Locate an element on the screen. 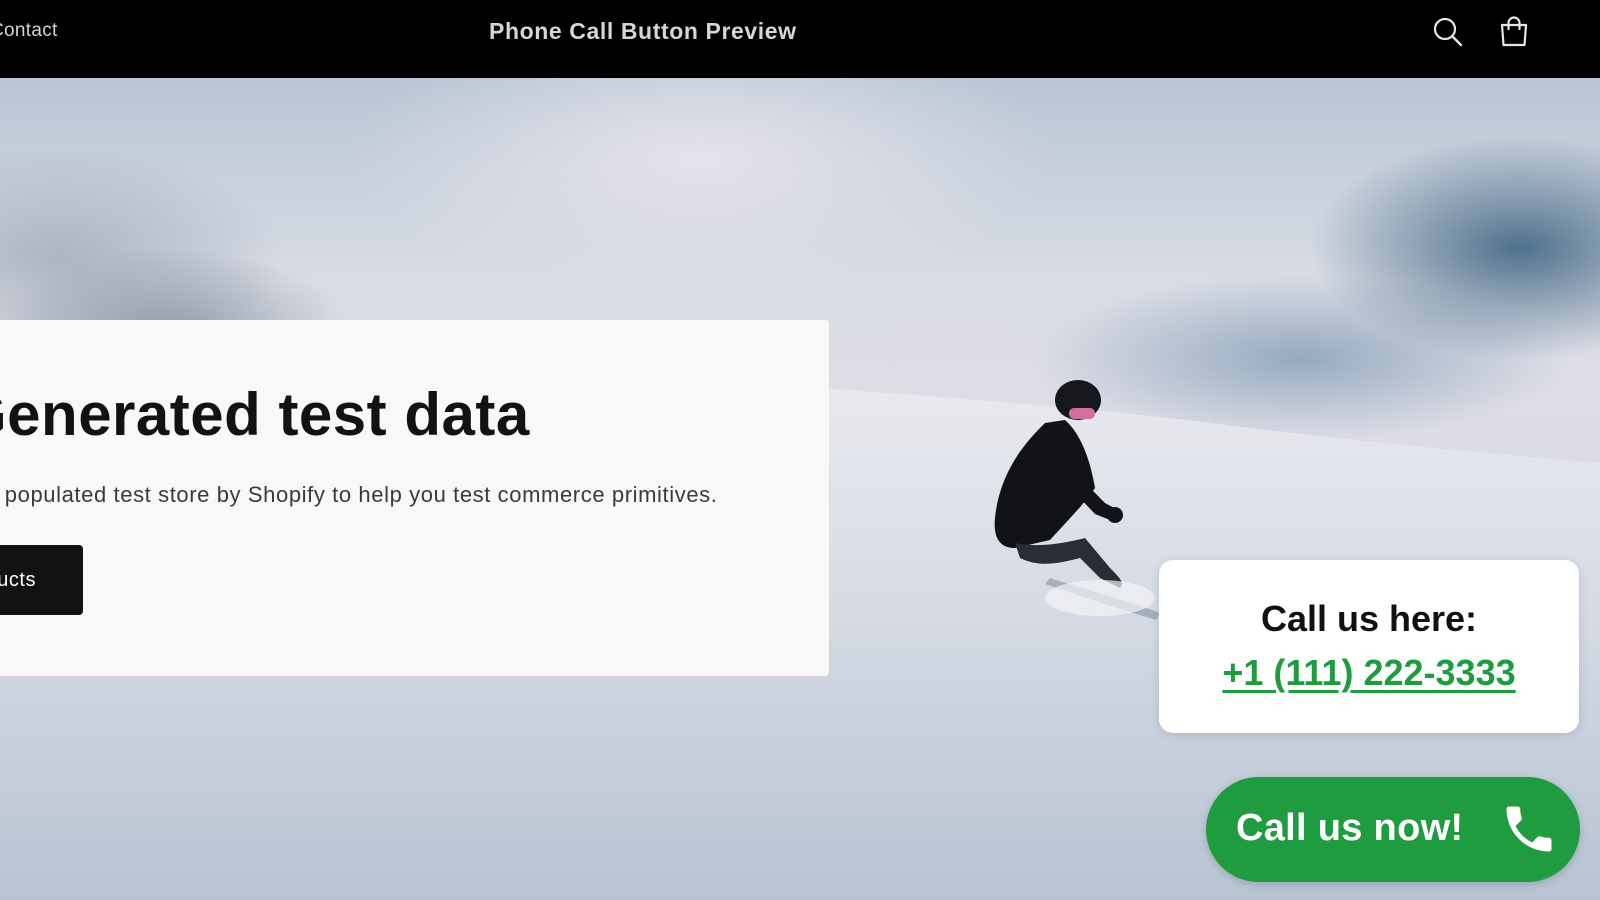  search-icon is located at coordinates (1448, 32).